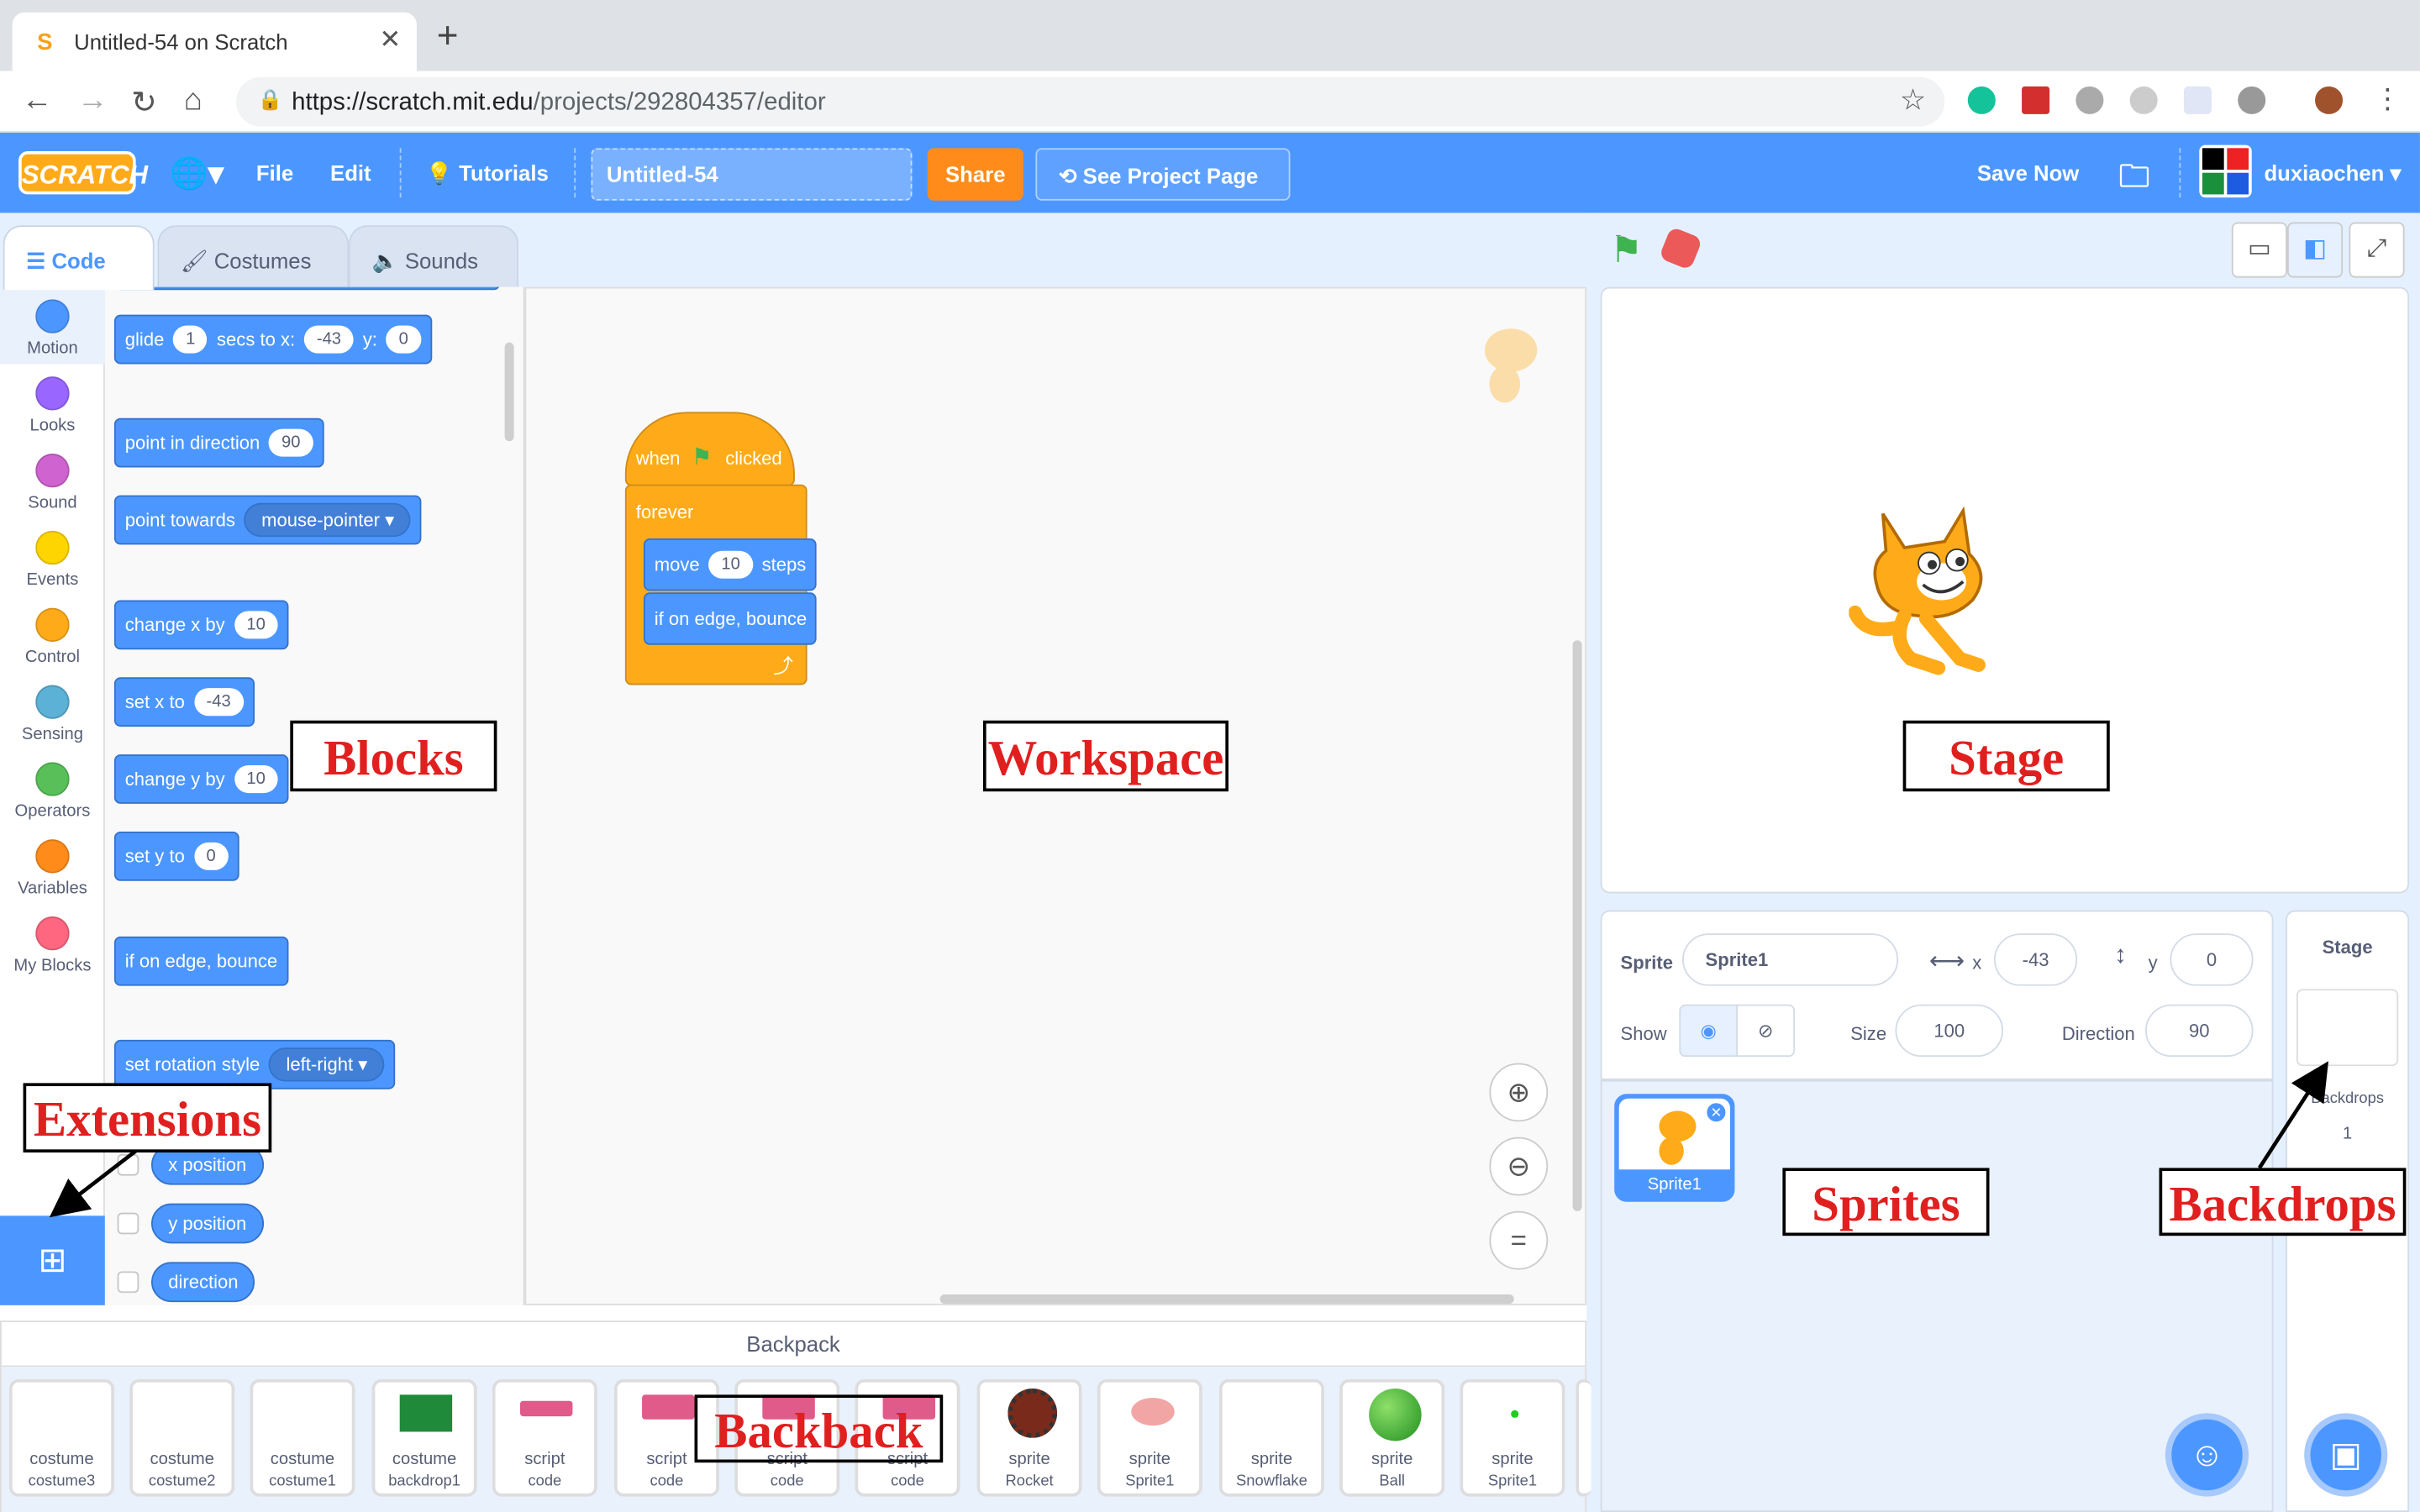  What do you see at coordinates (78, 261) in the screenshot?
I see `tab-code-label: Code` at bounding box center [78, 261].